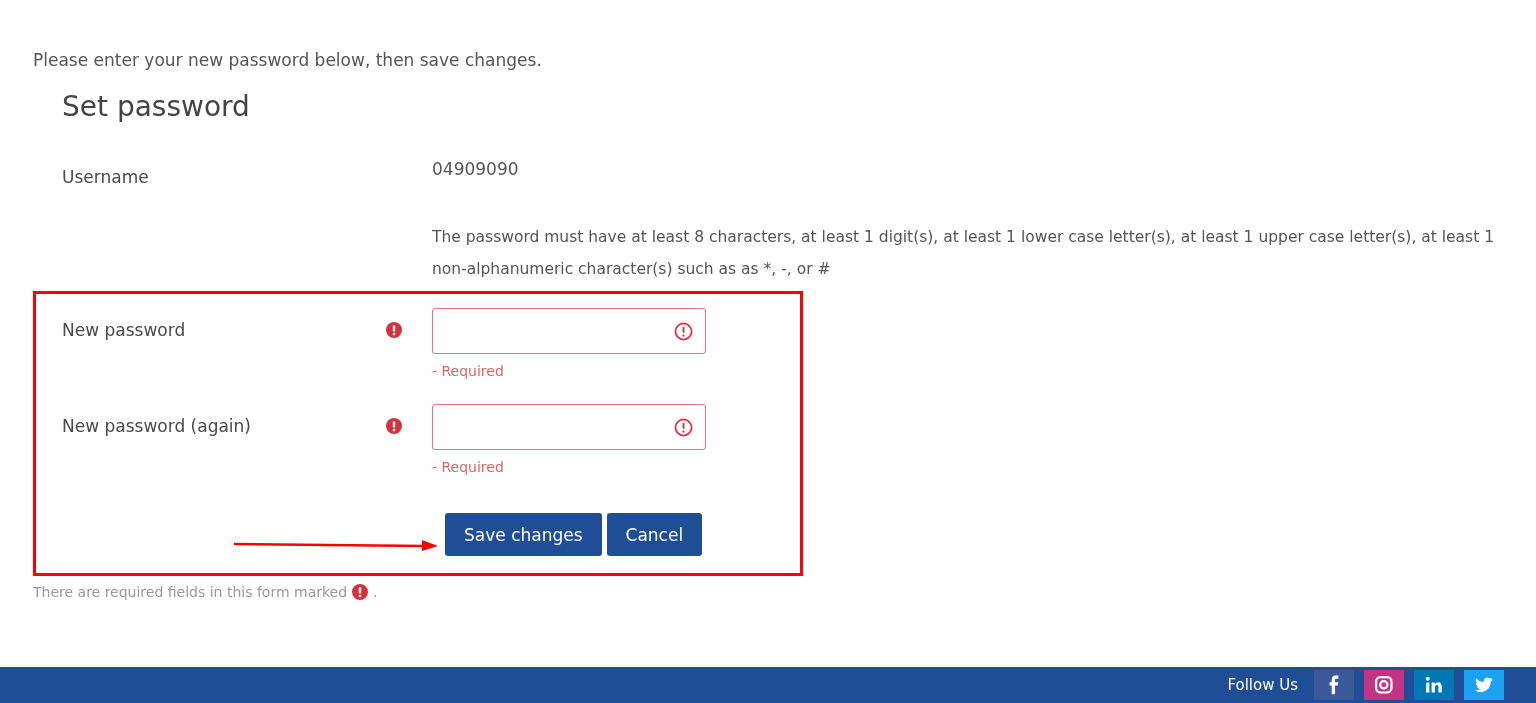 Image resolution: width=1536 pixels, height=703 pixels. I want to click on twitter-link, so click(1484, 685).